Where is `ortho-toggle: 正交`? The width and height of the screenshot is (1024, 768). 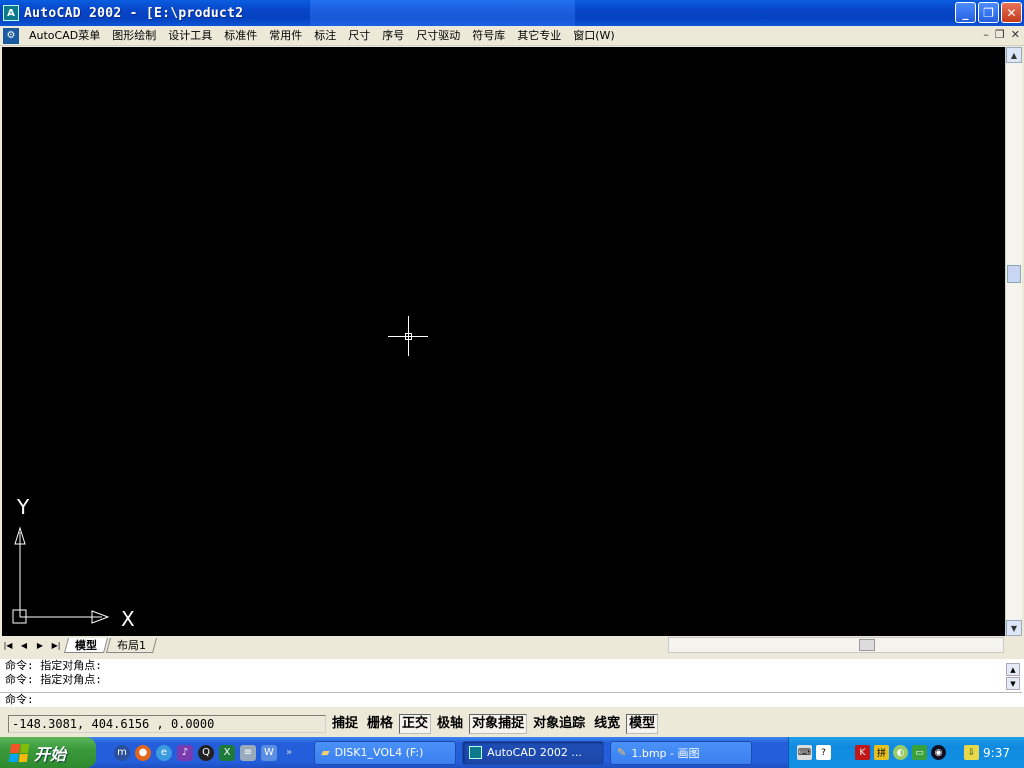
ortho-toggle: 正交 is located at coordinates (415, 724).